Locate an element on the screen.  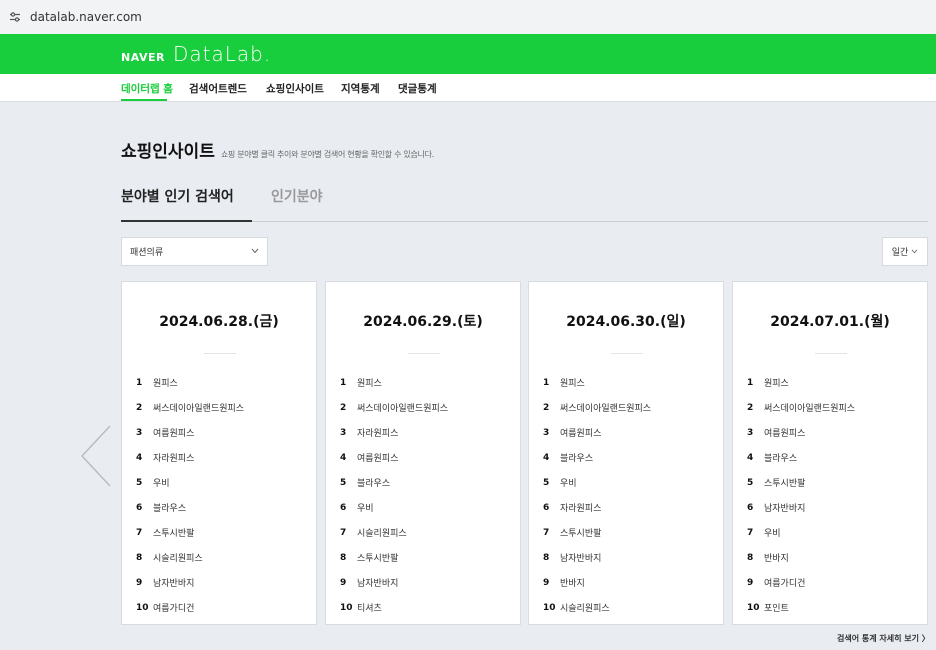
list-item: 5 스투시반팔 is located at coordinates (801, 482).